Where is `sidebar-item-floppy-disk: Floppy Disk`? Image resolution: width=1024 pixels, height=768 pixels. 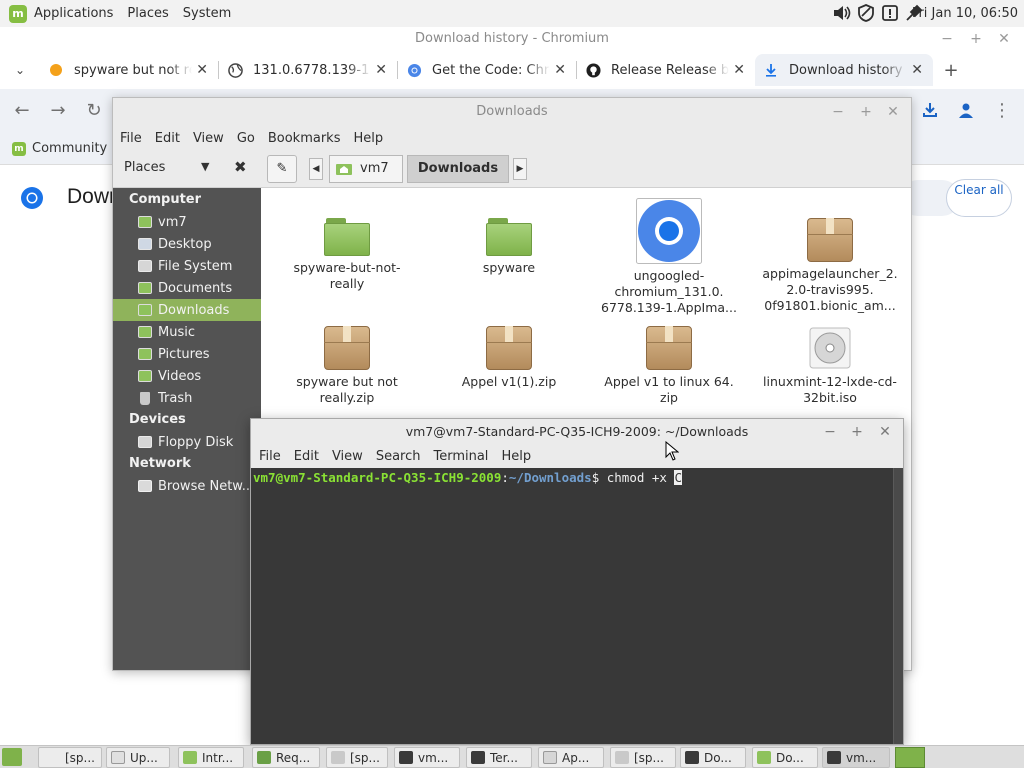 sidebar-item-floppy-disk: Floppy Disk is located at coordinates (187, 442).